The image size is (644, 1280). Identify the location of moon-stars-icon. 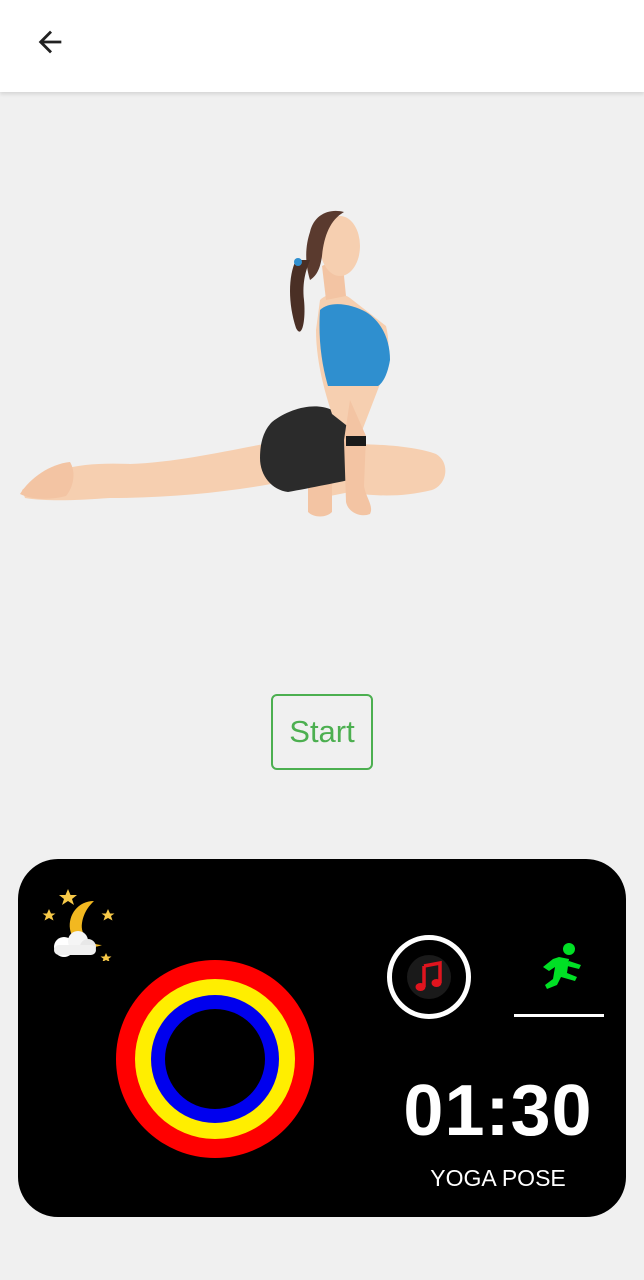
(78, 925).